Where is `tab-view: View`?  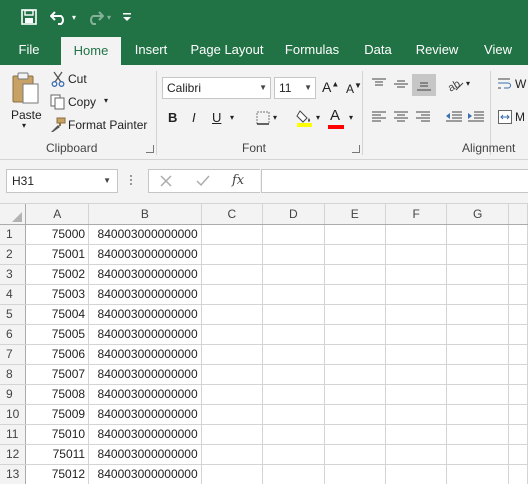
tab-view: View is located at coordinates (498, 50).